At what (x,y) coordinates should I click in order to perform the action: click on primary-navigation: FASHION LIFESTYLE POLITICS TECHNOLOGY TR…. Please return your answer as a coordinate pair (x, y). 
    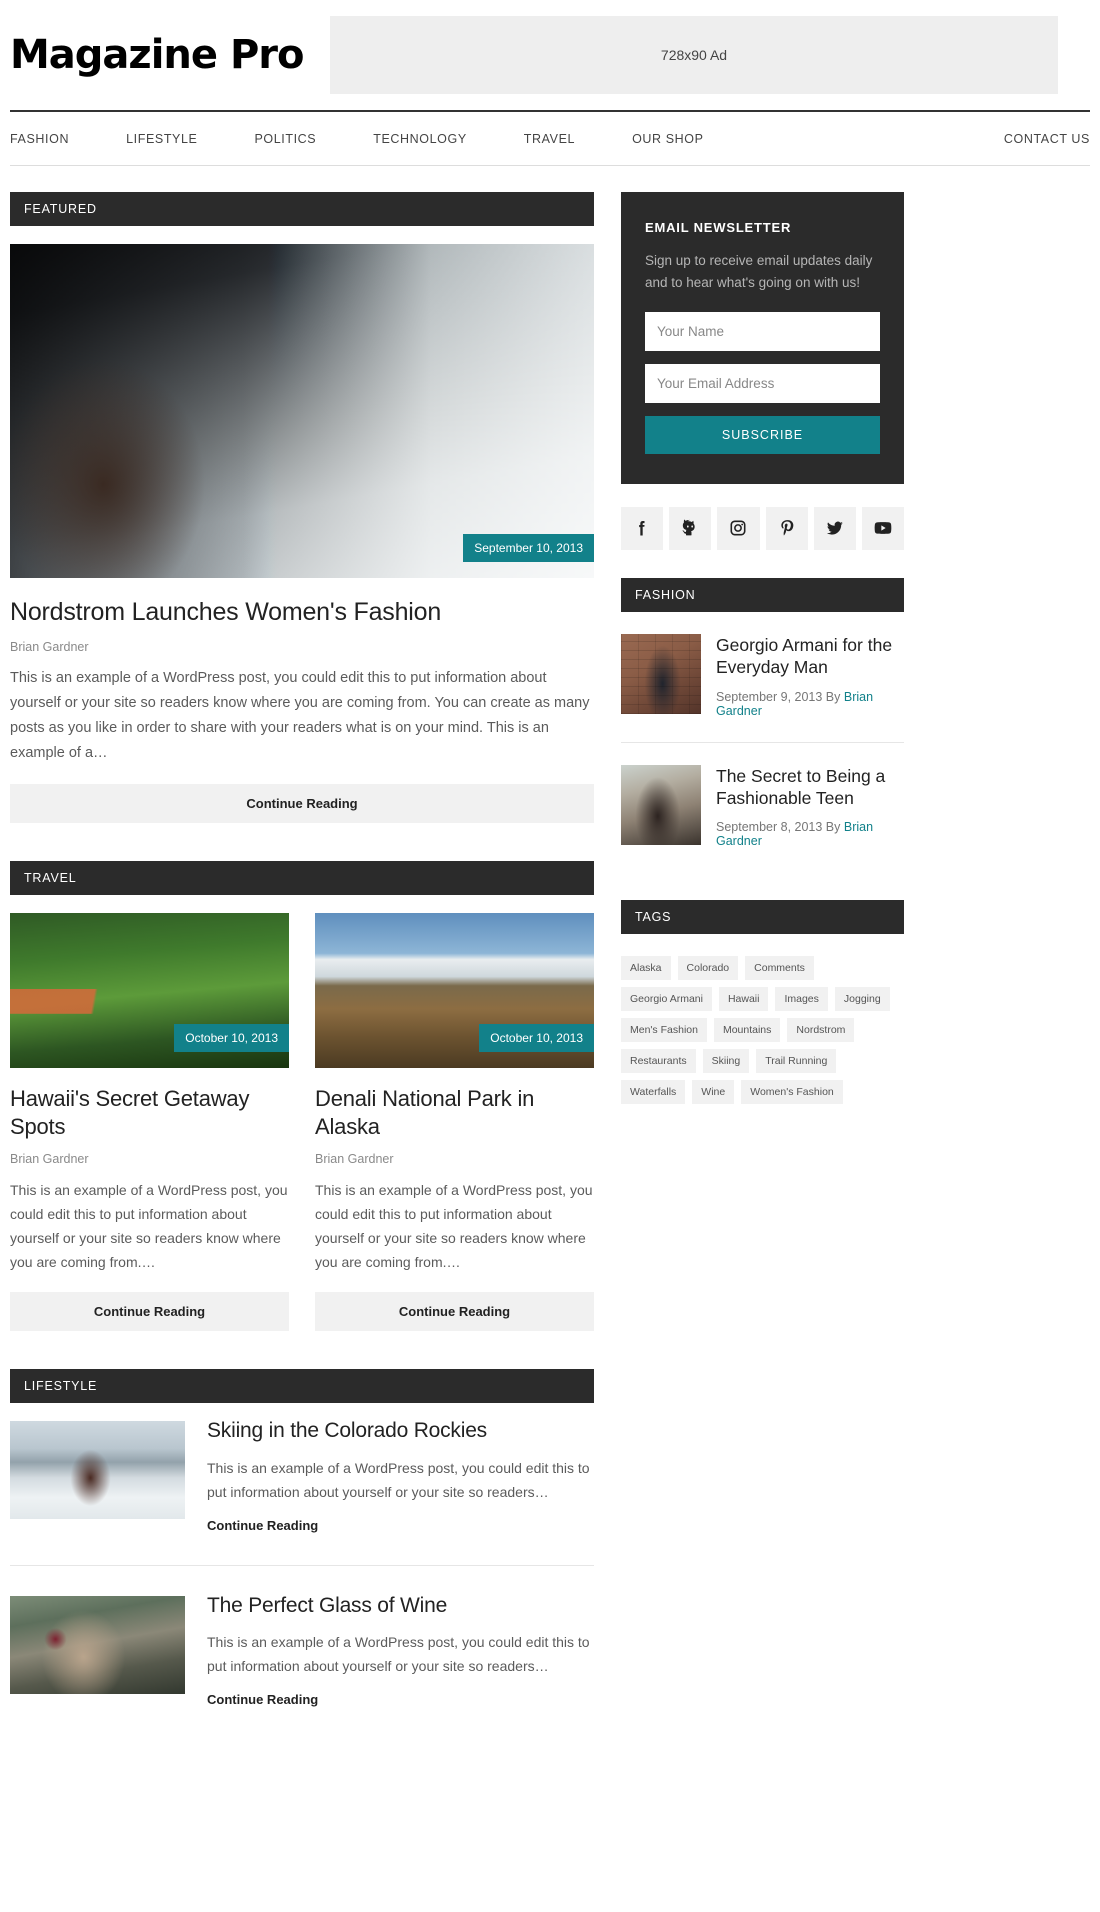
    Looking at the image, I should click on (550, 138).